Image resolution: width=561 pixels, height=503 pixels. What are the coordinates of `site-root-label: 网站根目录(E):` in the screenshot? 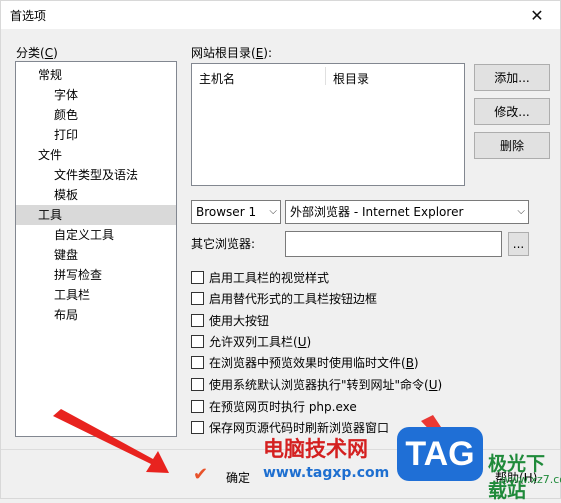 It's located at (232, 53).